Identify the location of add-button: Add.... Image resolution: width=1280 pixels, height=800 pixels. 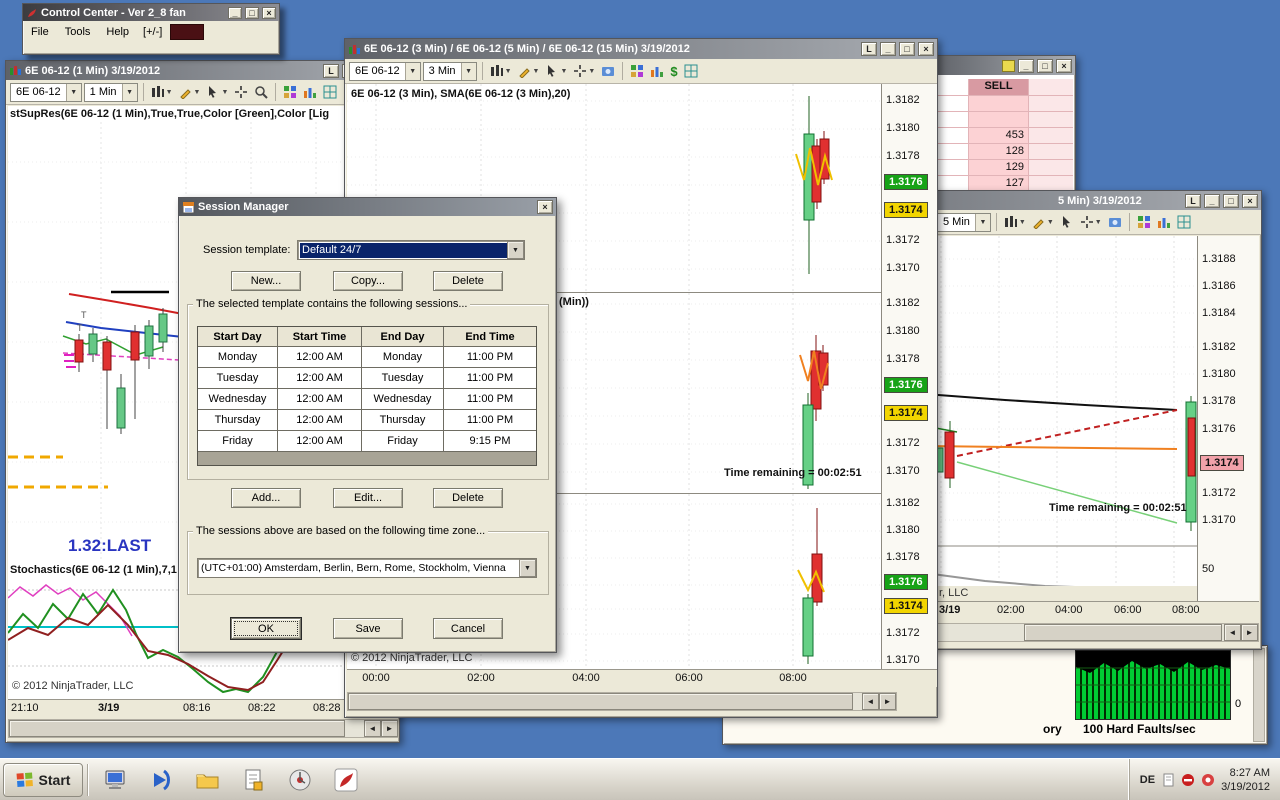
(266, 498).